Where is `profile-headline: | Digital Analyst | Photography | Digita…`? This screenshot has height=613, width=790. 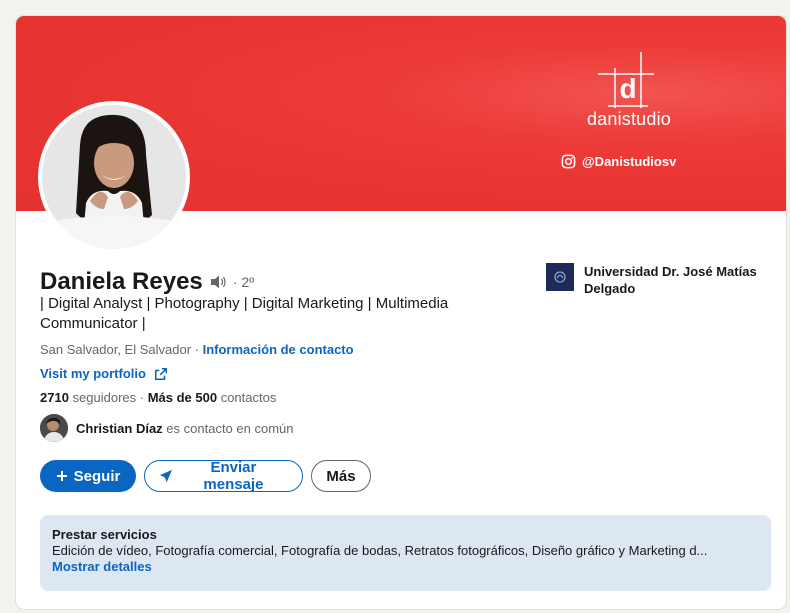
profile-headline: | Digital Analyst | Photography | Digita… is located at coordinates (244, 313).